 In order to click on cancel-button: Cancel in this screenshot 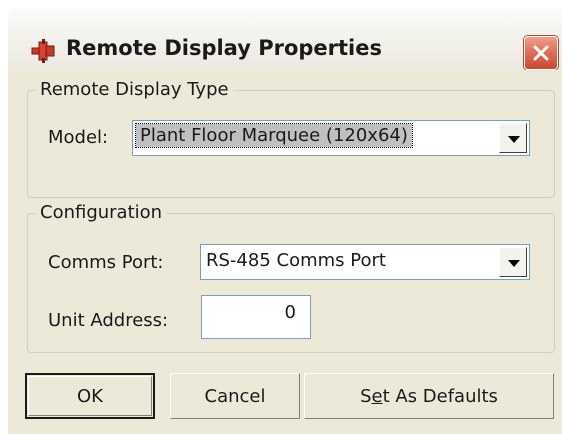, I will do `click(235, 396)`.